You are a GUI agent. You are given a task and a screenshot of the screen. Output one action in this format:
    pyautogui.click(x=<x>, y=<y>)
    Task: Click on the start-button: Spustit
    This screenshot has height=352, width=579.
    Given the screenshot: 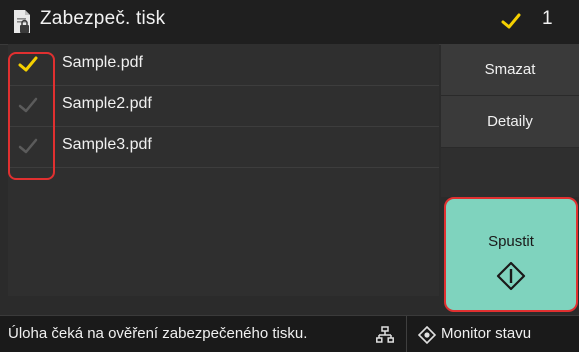 What is the action you would take?
    pyautogui.click(x=511, y=254)
    